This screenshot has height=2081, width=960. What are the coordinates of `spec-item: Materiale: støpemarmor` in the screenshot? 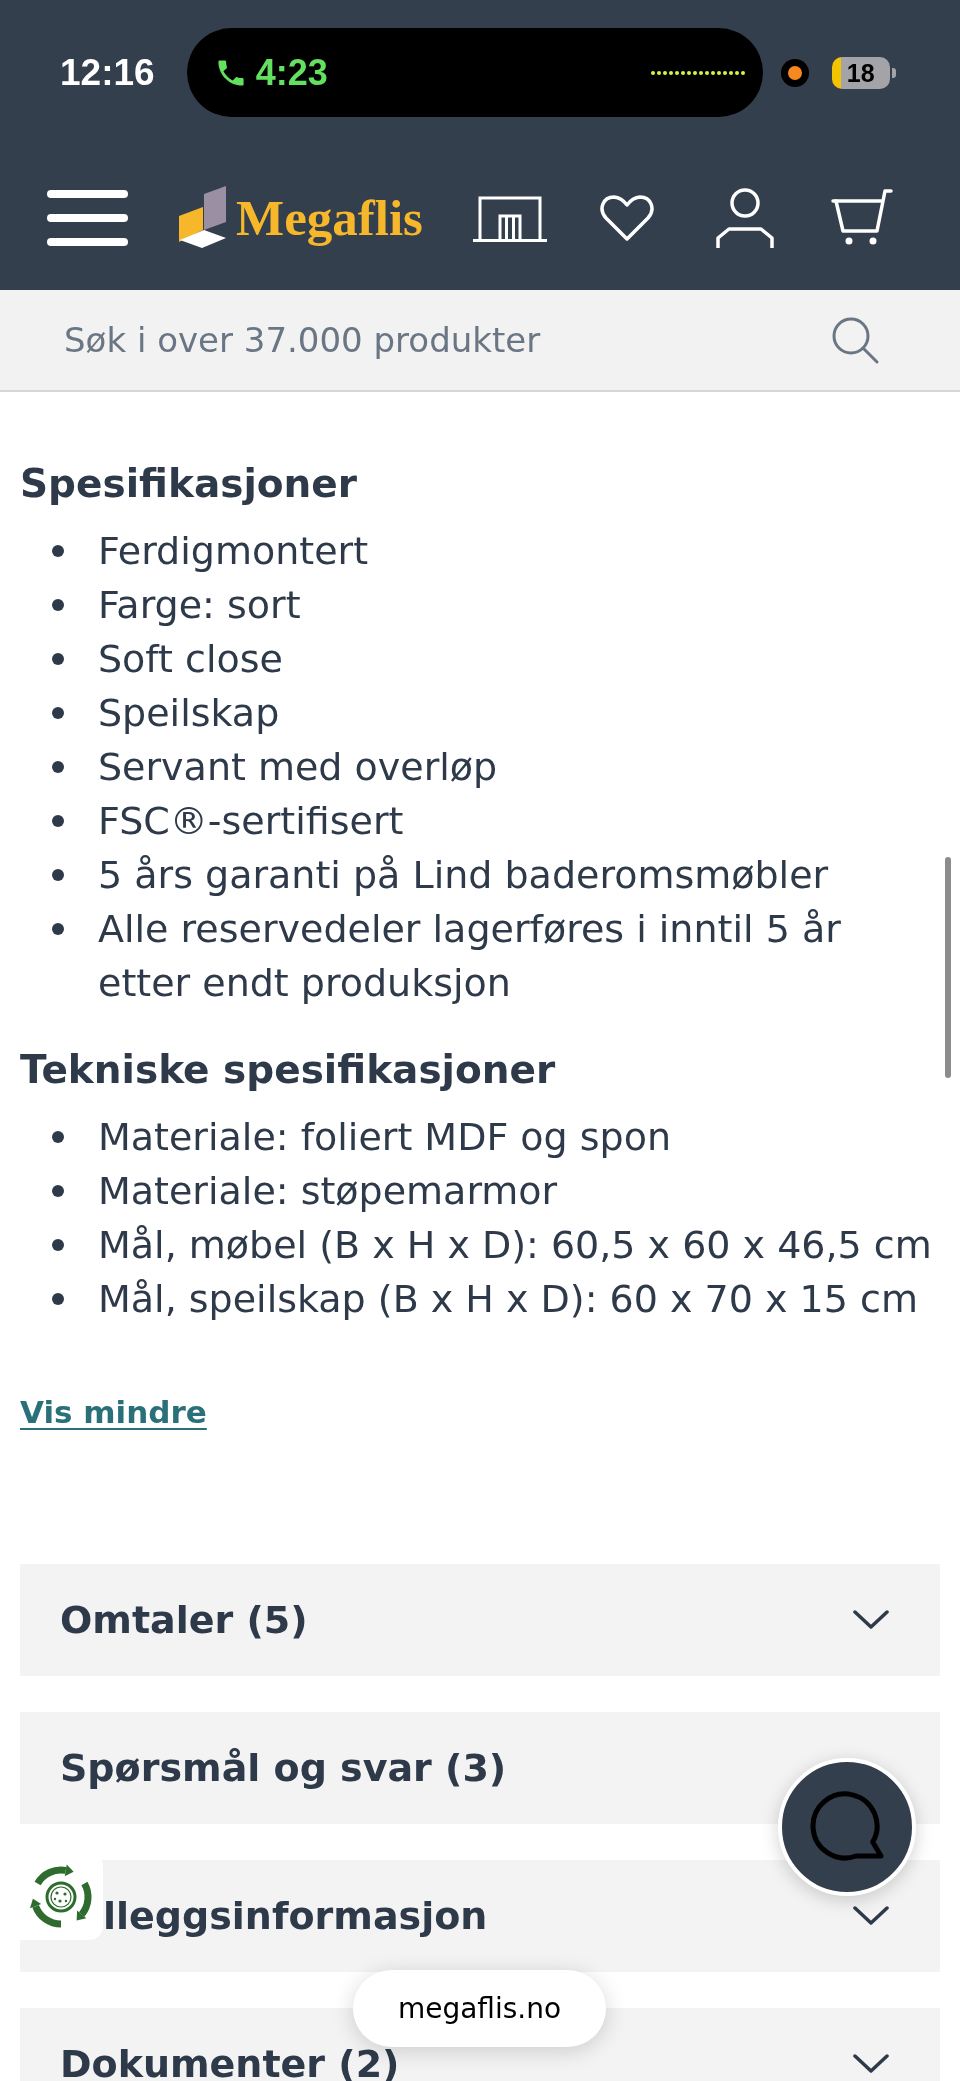 It's located at (328, 1191).